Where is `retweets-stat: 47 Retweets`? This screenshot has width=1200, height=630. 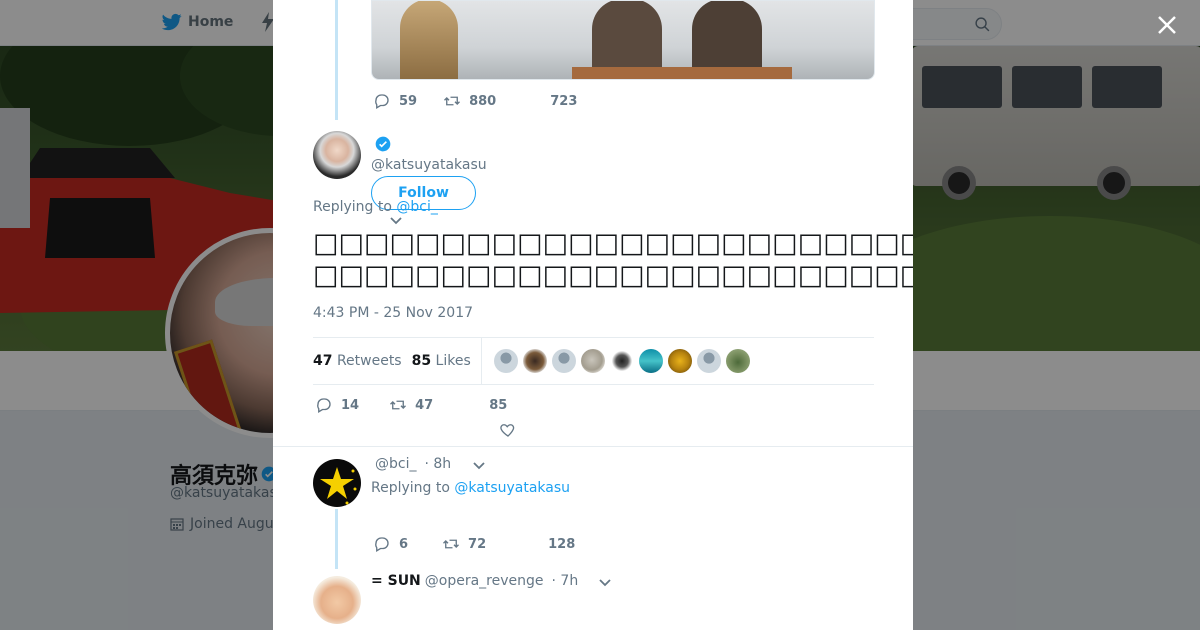 retweets-stat: 47 Retweets is located at coordinates (357, 361).